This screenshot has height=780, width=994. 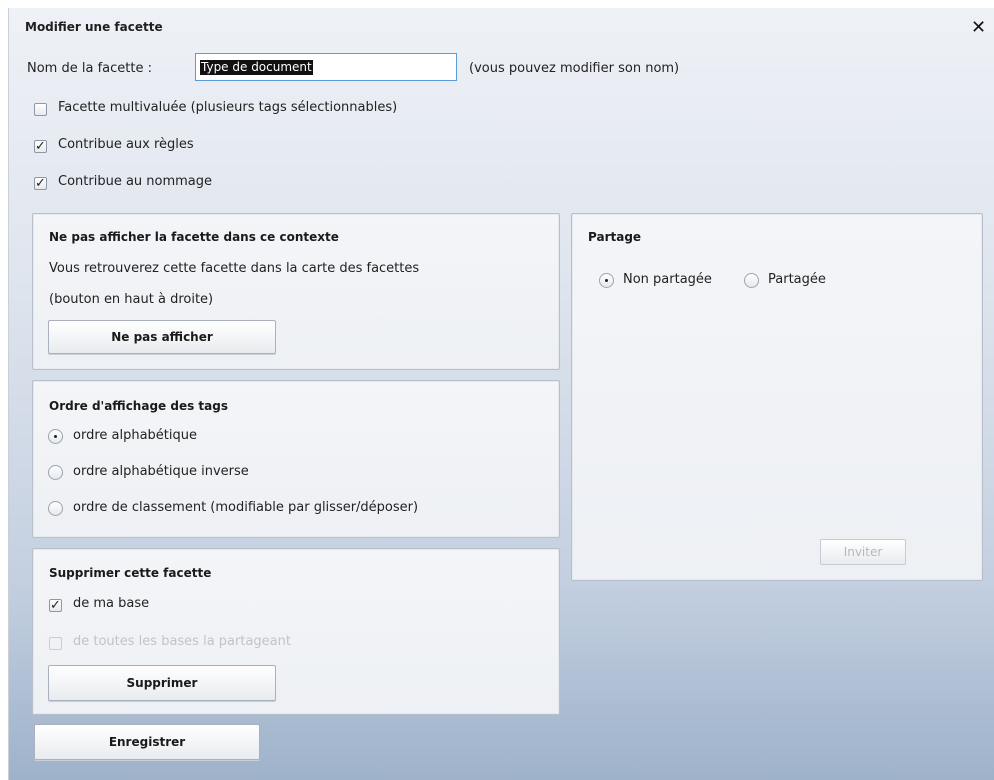 What do you see at coordinates (130, 573) in the screenshot?
I see `delete-panel-title: Supprimer cette facette` at bounding box center [130, 573].